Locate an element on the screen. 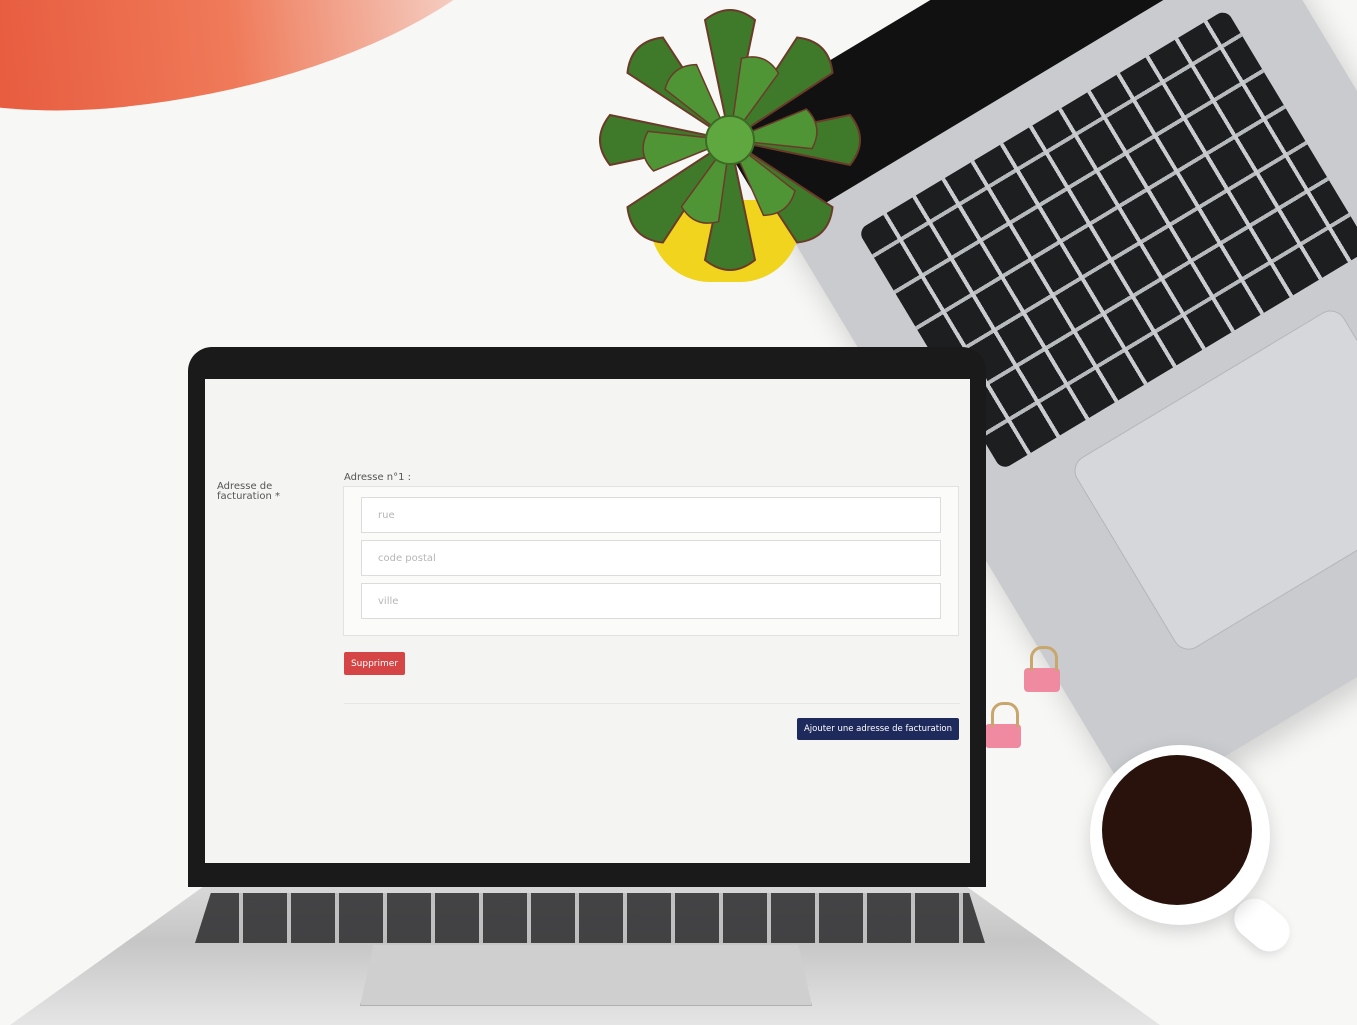  billing-address-label: Adresse de facturation * is located at coordinates (248, 491).